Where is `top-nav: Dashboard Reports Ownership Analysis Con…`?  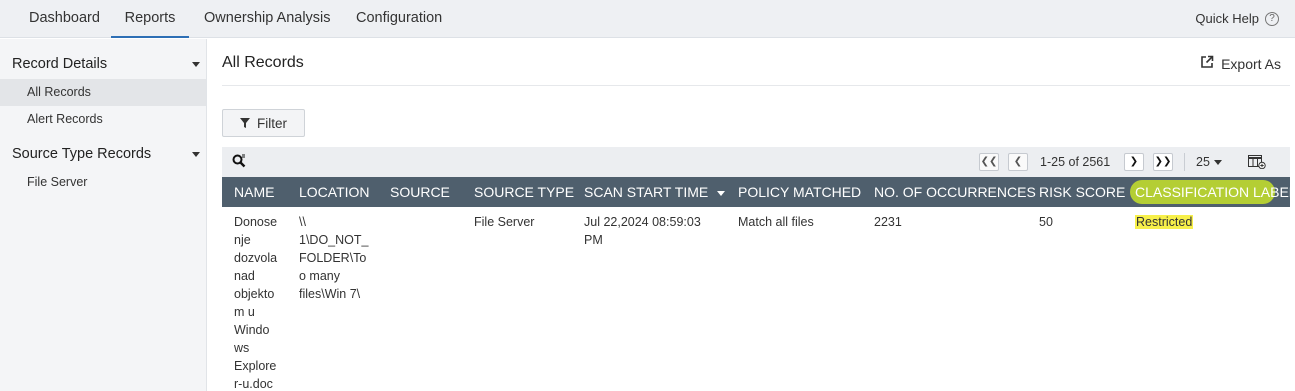 top-nav: Dashboard Reports Ownership Analysis Con… is located at coordinates (647, 19).